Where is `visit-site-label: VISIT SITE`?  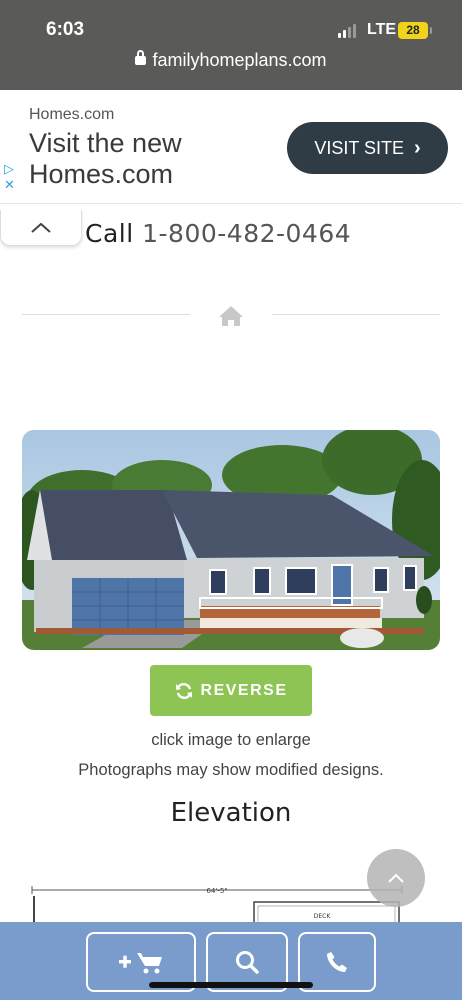 visit-site-label: VISIT SITE is located at coordinates (359, 147).